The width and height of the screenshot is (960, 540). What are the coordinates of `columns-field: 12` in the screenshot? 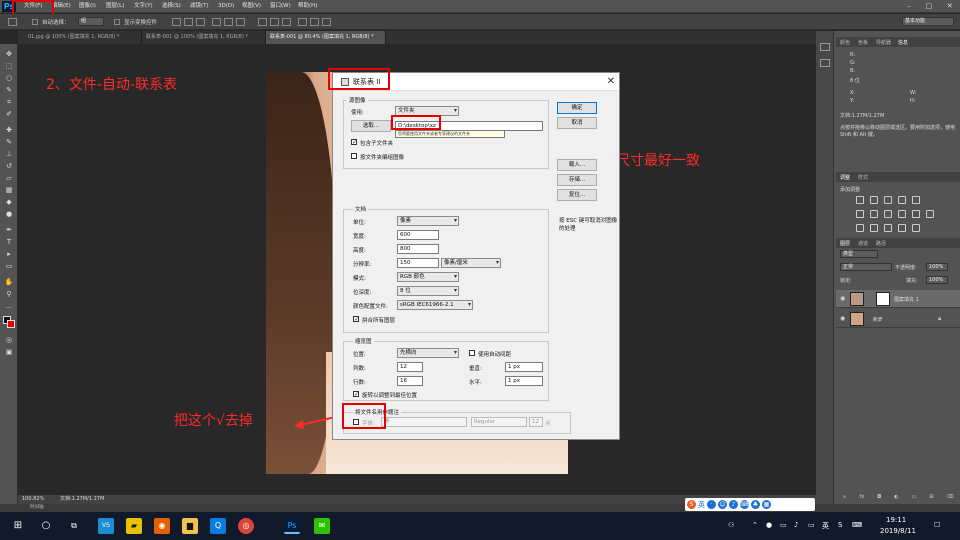 It's located at (410, 367).